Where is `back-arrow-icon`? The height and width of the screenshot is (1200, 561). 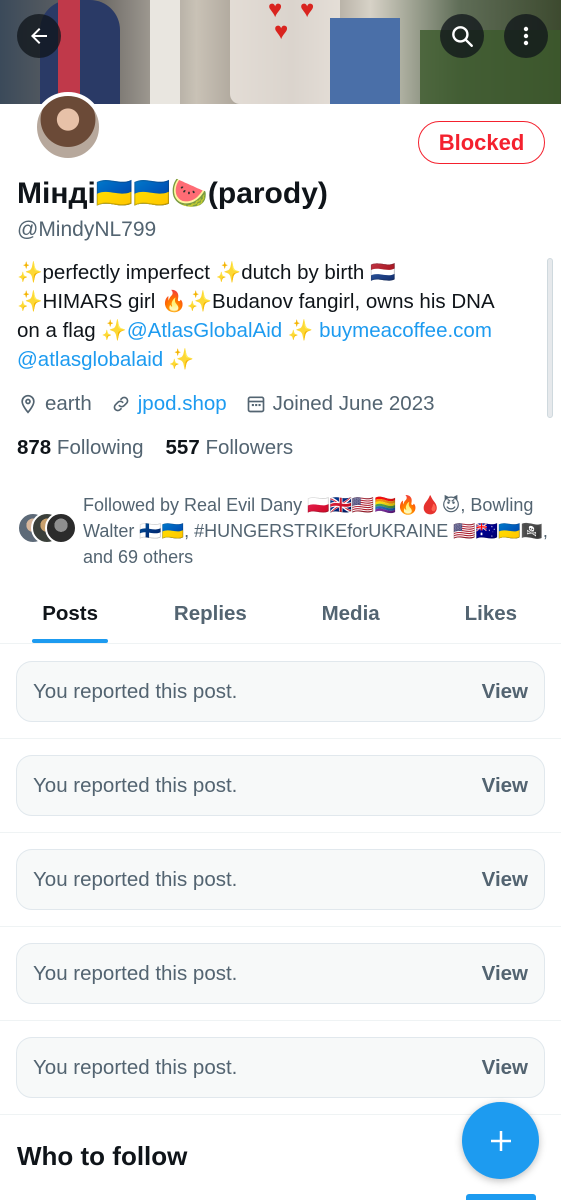
back-arrow-icon is located at coordinates (39, 36).